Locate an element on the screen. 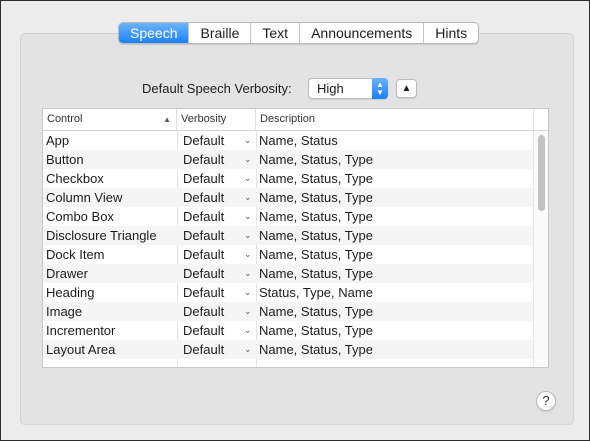 This screenshot has height=441, width=590. description-text: Name, Status is located at coordinates (298, 140).